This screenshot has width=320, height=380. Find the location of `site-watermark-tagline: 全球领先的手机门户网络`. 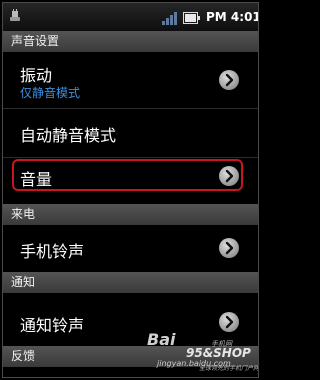

site-watermark-tagline: 全球领先的手机门户网络 is located at coordinates (229, 368).